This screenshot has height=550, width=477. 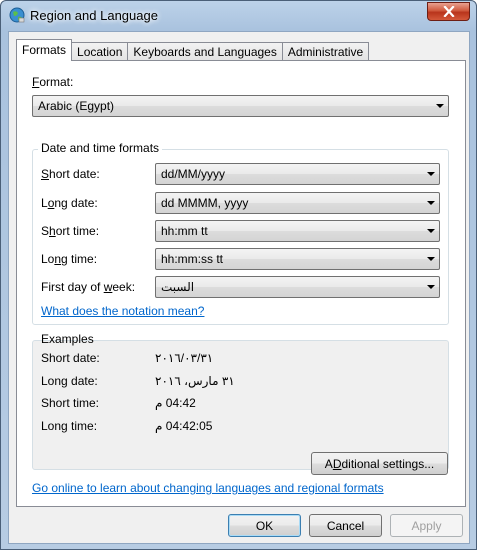 I want to click on short-date-value: dd/MM/yyyy, so click(x=193, y=174).